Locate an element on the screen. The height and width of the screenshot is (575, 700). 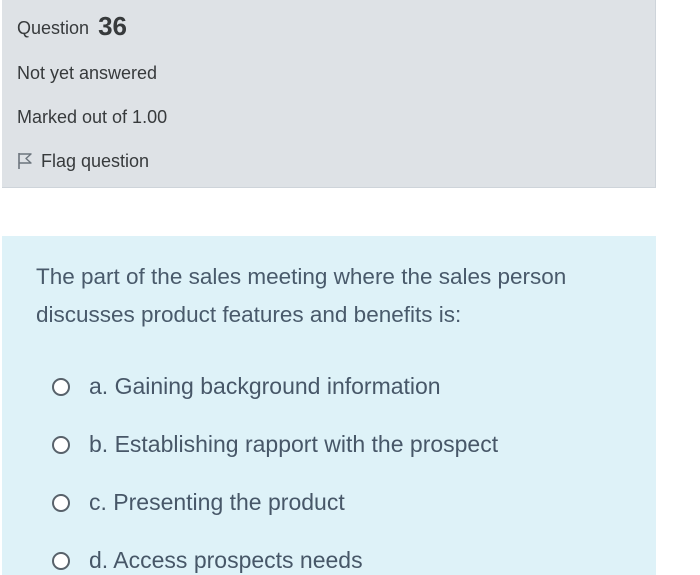
answer-option-c: c. Presenting the product is located at coordinates (198, 502).